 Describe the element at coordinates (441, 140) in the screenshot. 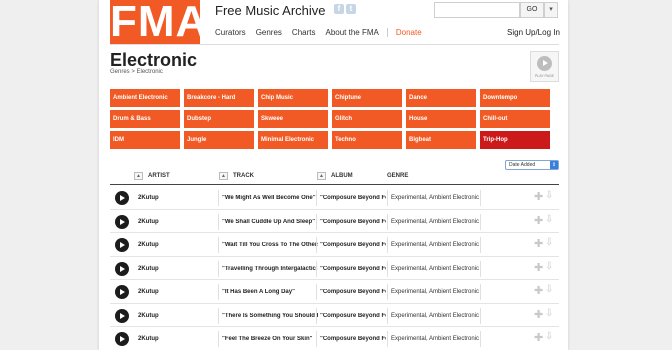

I see `genre-bigbeat: Bigbeat` at that location.